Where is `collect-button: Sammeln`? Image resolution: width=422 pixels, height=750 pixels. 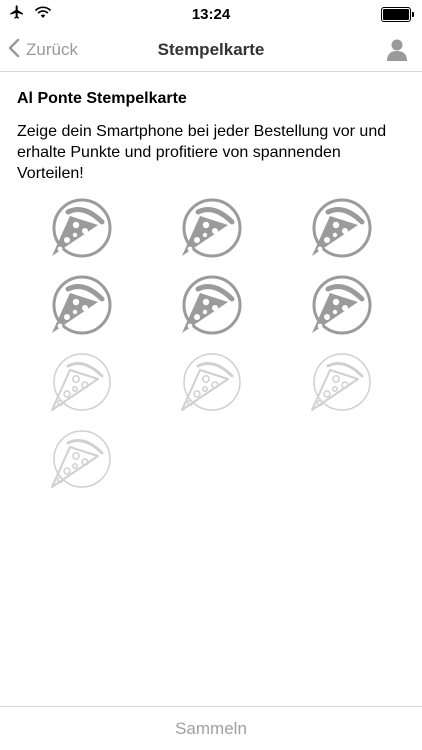 collect-button: Sammeln is located at coordinates (211, 729).